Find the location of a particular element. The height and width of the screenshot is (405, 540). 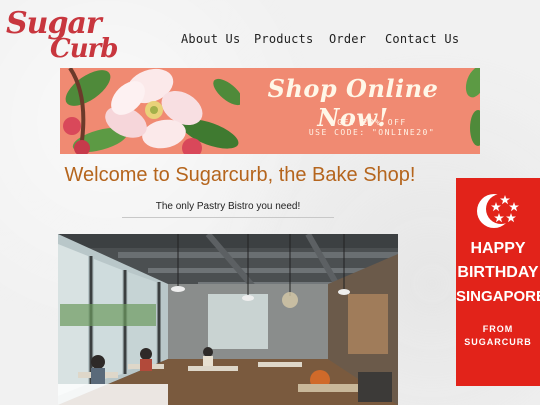

main-navigation: About Us Products Order Contact Us is located at coordinates (270, 41).